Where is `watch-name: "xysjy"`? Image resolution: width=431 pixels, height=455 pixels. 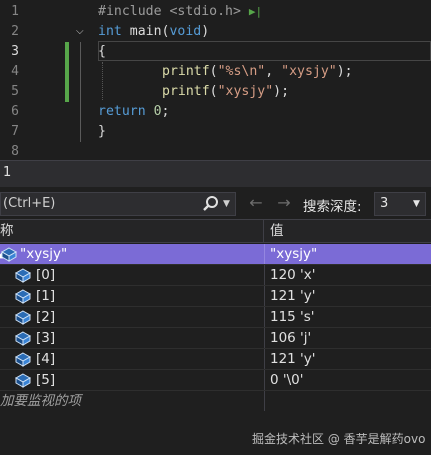
watch-name: "xysjy" is located at coordinates (44, 254).